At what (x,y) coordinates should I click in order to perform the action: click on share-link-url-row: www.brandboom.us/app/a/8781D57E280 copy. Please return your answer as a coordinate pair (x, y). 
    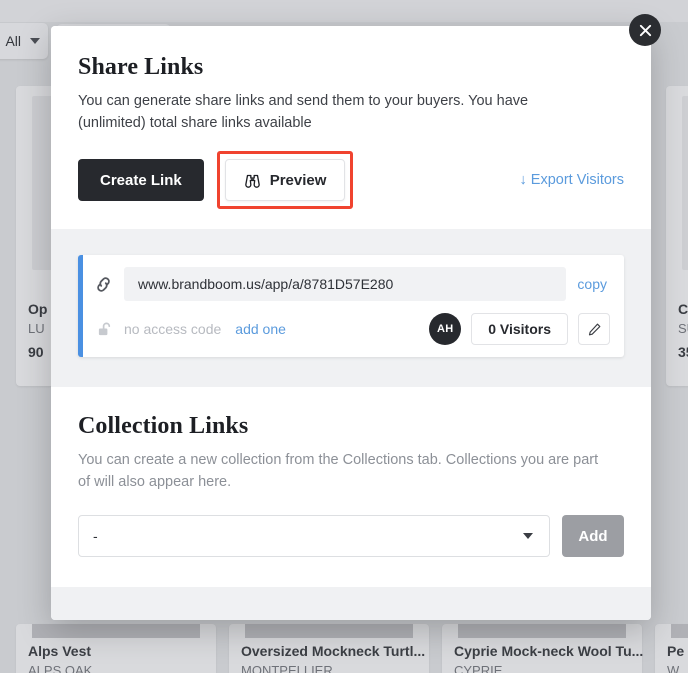
    Looking at the image, I should click on (352, 284).